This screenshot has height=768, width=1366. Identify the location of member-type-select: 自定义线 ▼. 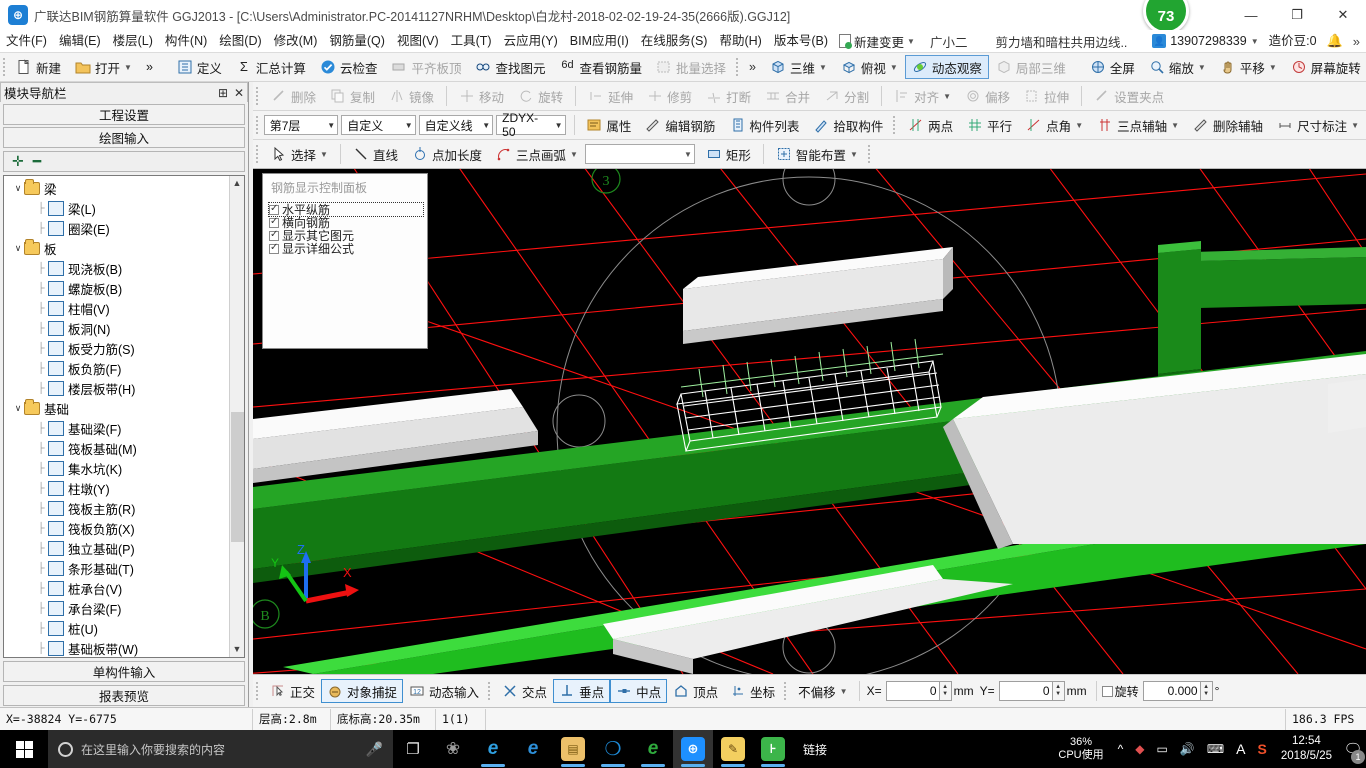
(456, 125).